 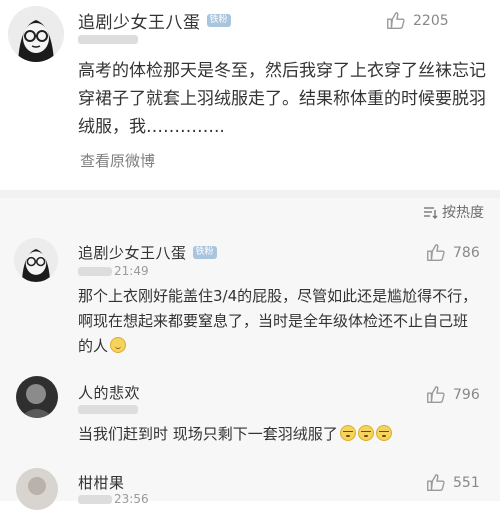 What do you see at coordinates (452, 483) in the screenshot?
I see `comment-like-button: 551` at bounding box center [452, 483].